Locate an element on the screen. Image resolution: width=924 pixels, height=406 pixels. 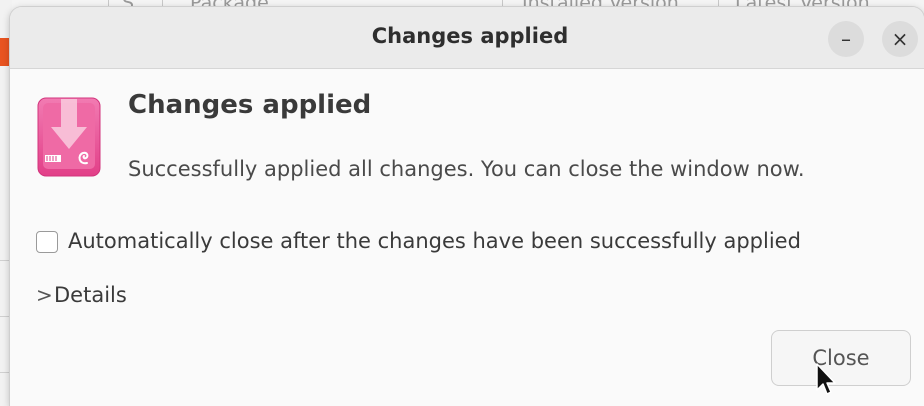
dialog-title: Changes applied is located at coordinates (470, 36).